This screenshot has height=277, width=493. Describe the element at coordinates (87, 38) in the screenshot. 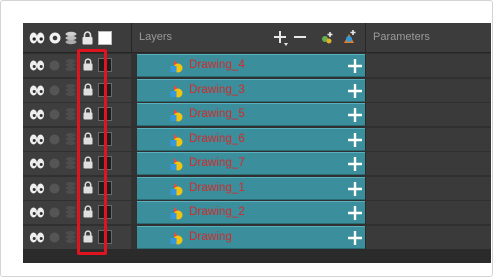

I see `lock-icon` at that location.